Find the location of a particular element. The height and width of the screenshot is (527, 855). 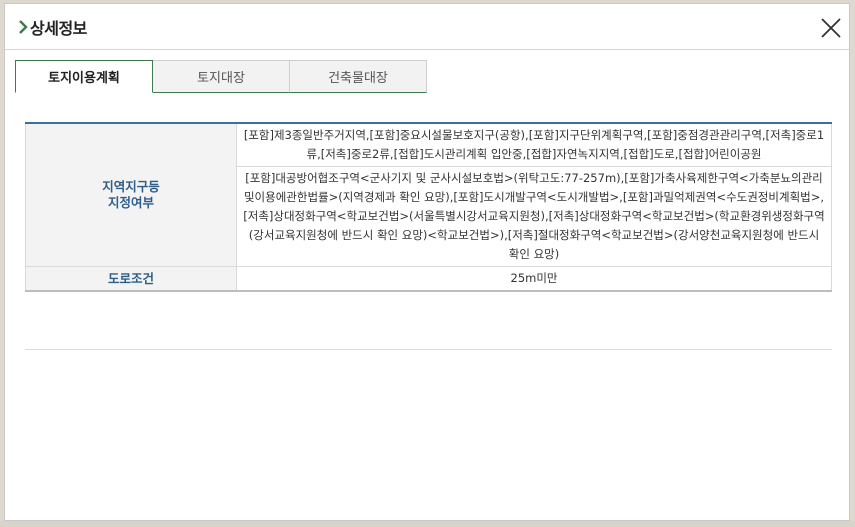

chevron-right-icon is located at coordinates (23, 27).